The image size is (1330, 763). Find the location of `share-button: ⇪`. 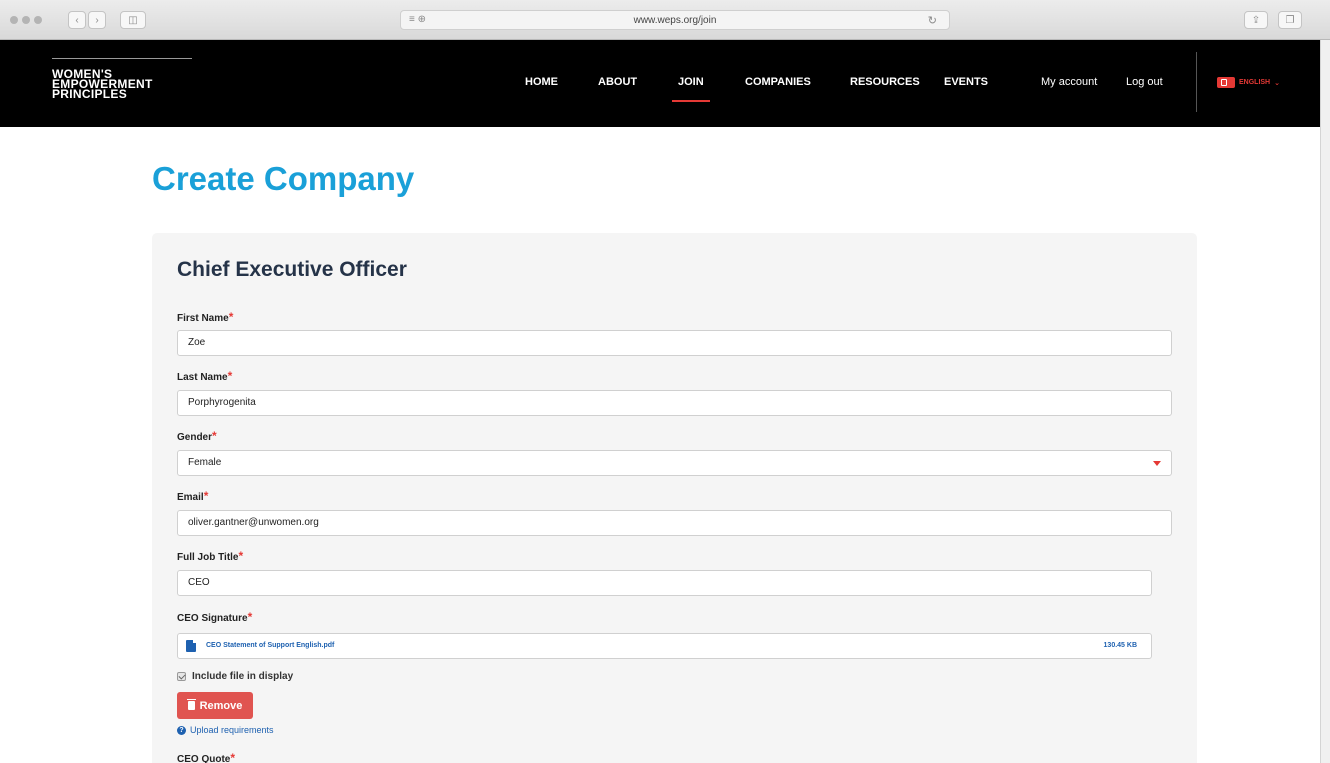

share-button: ⇪ is located at coordinates (1256, 20).